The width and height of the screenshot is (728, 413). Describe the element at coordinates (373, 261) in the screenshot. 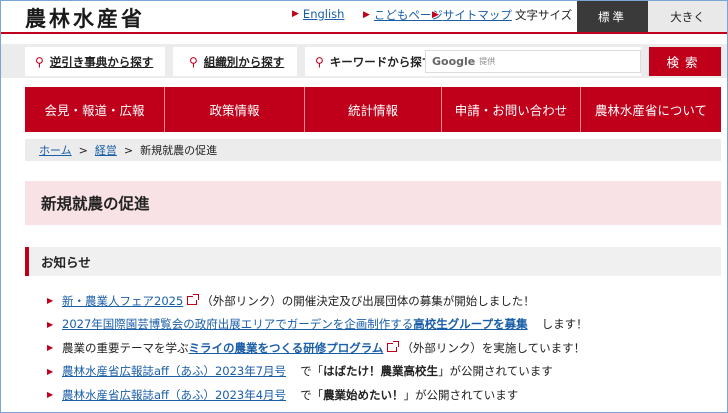

I see `notices-heading: お知らせ` at that location.